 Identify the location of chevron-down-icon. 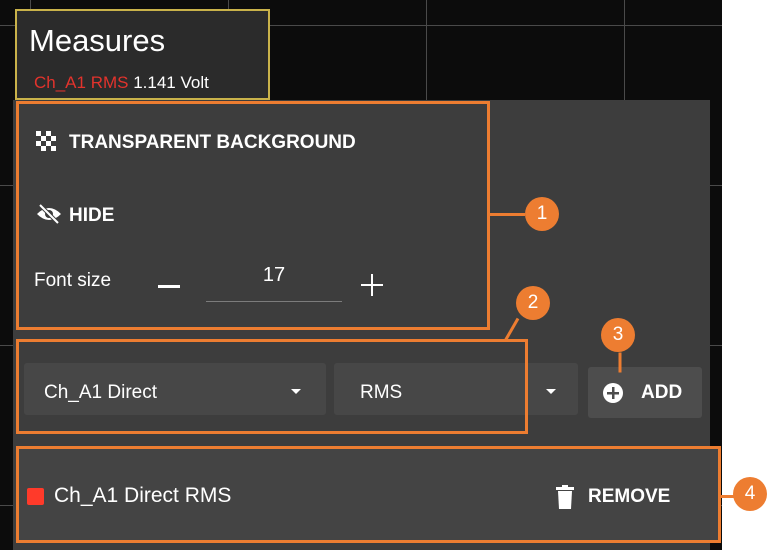
(551, 391).